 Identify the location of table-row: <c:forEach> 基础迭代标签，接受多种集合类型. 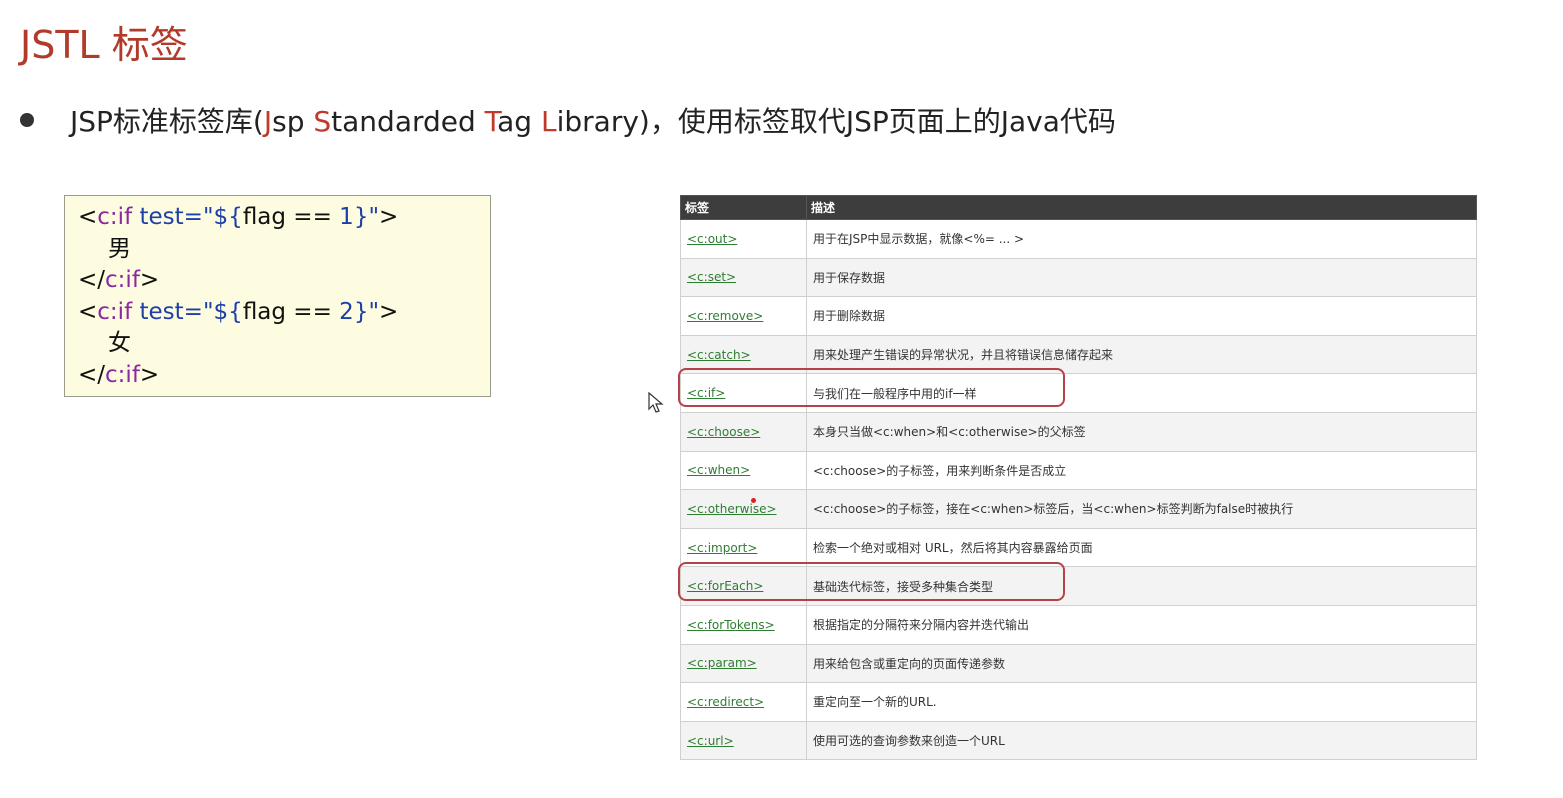
(1078, 586).